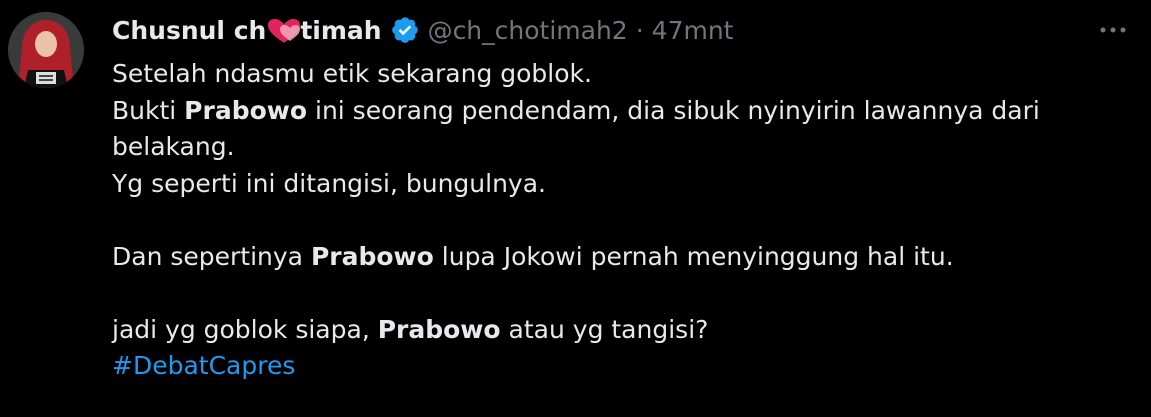 Image resolution: width=1151 pixels, height=417 pixels. I want to click on avatar-image, so click(46, 50).